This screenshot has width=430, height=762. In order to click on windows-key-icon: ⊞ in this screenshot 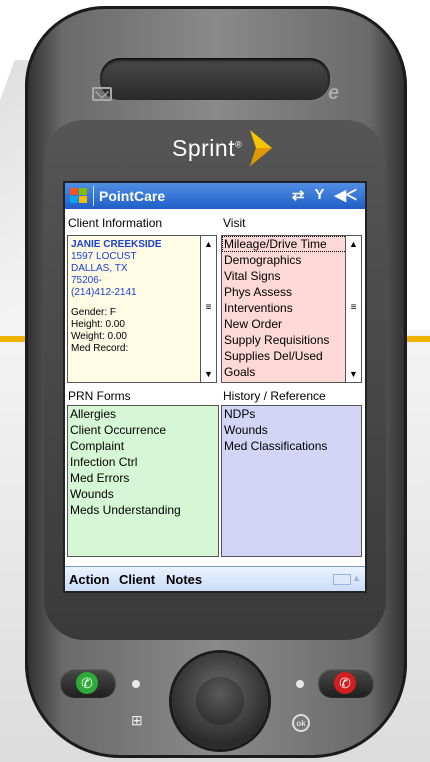, I will do `click(137, 720)`.